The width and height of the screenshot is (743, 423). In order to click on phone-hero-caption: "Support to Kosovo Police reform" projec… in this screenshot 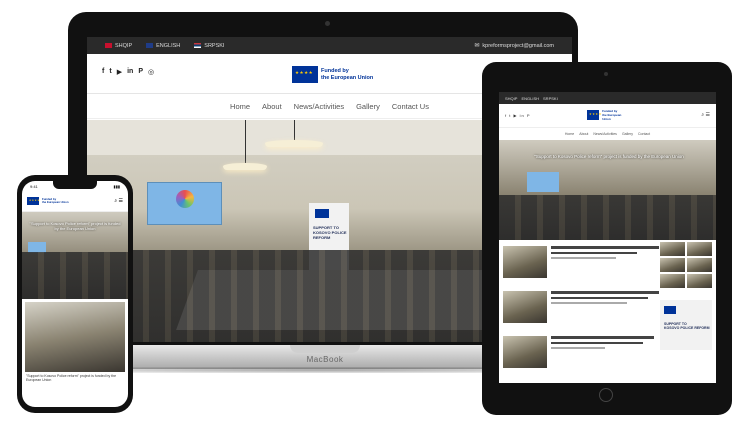, I will do `click(75, 226)`.